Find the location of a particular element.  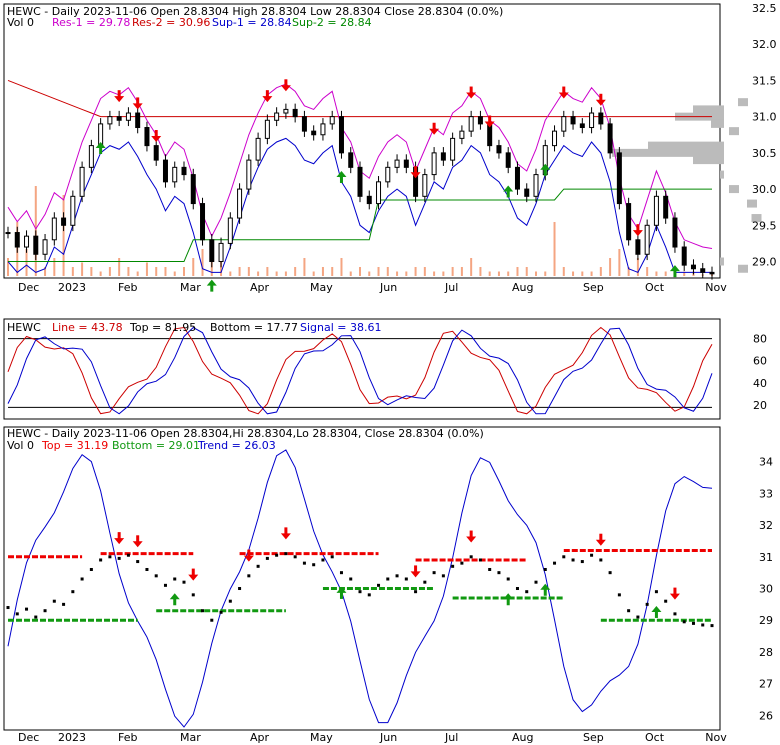

price-y-tick-label: 32.0 is located at coordinates (764, 44).